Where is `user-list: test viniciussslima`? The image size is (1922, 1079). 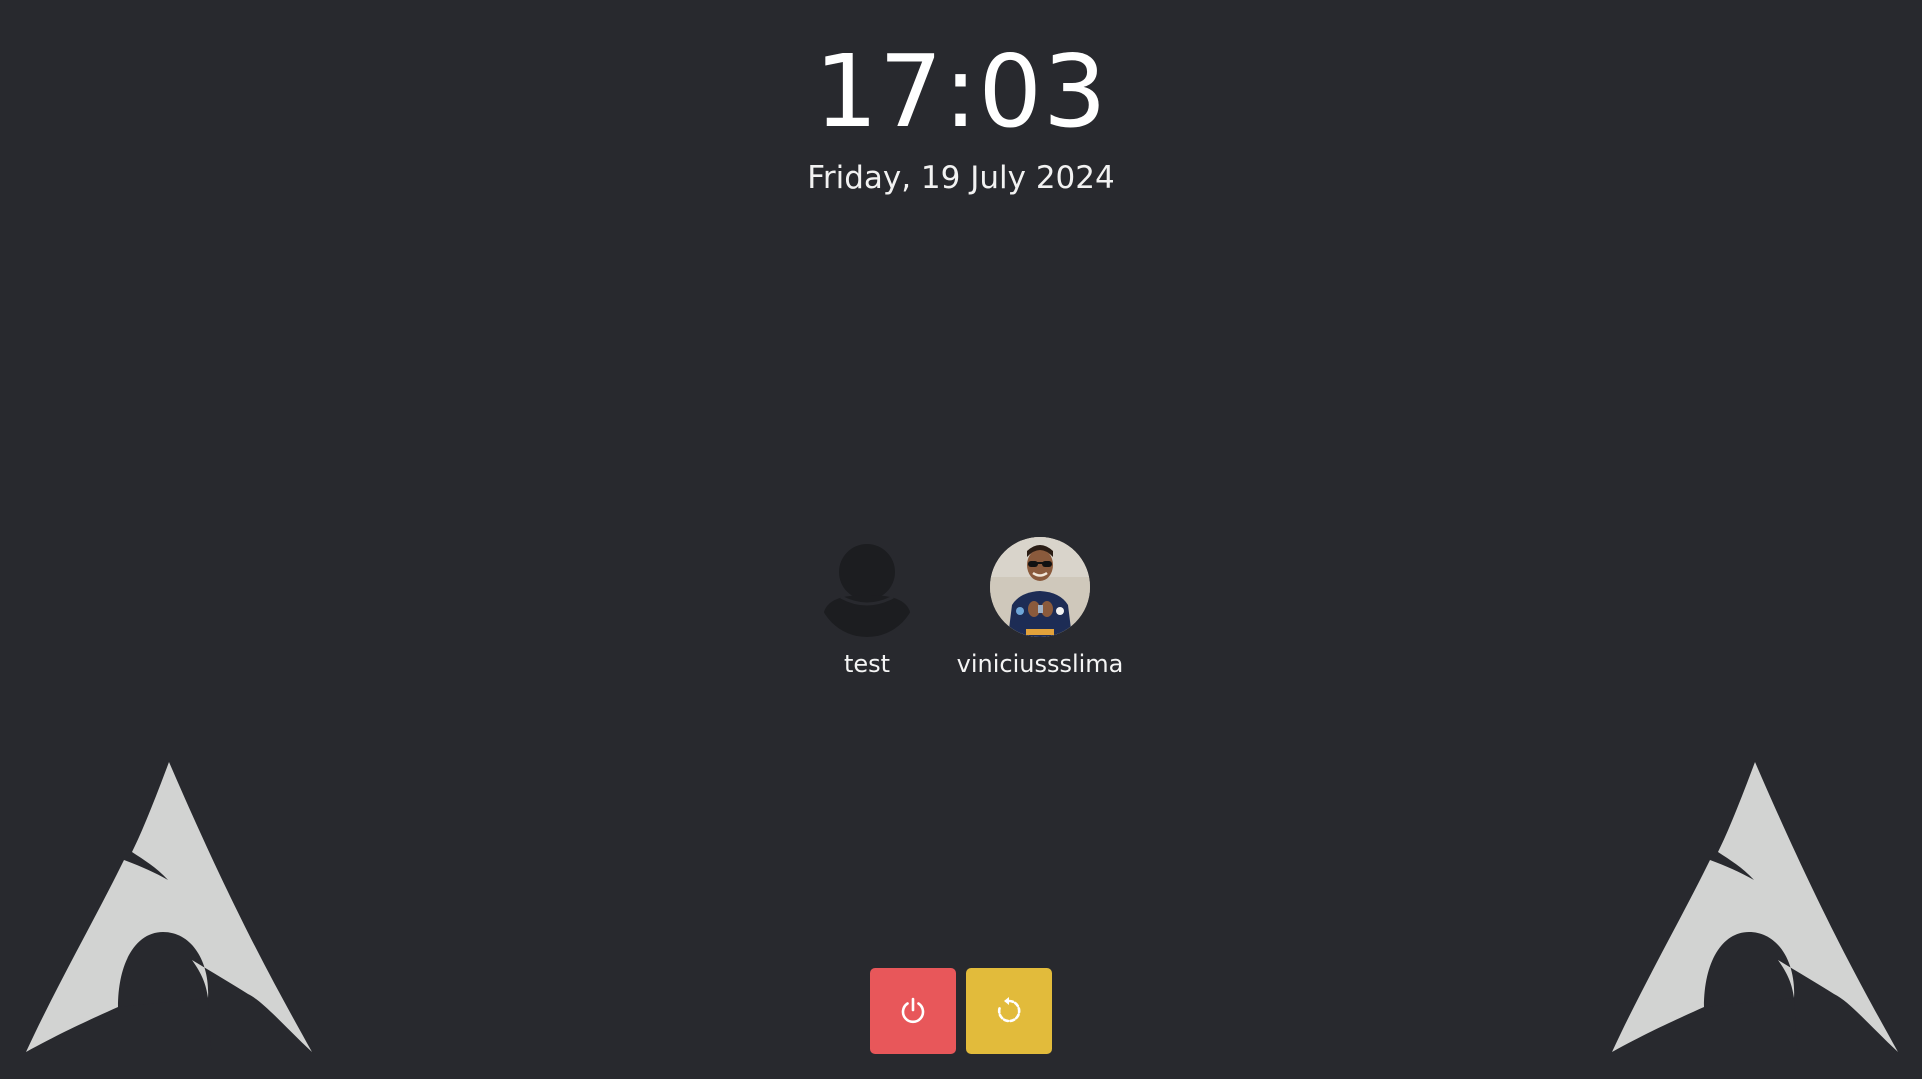 user-list: test viniciussslima is located at coordinates (961, 608).